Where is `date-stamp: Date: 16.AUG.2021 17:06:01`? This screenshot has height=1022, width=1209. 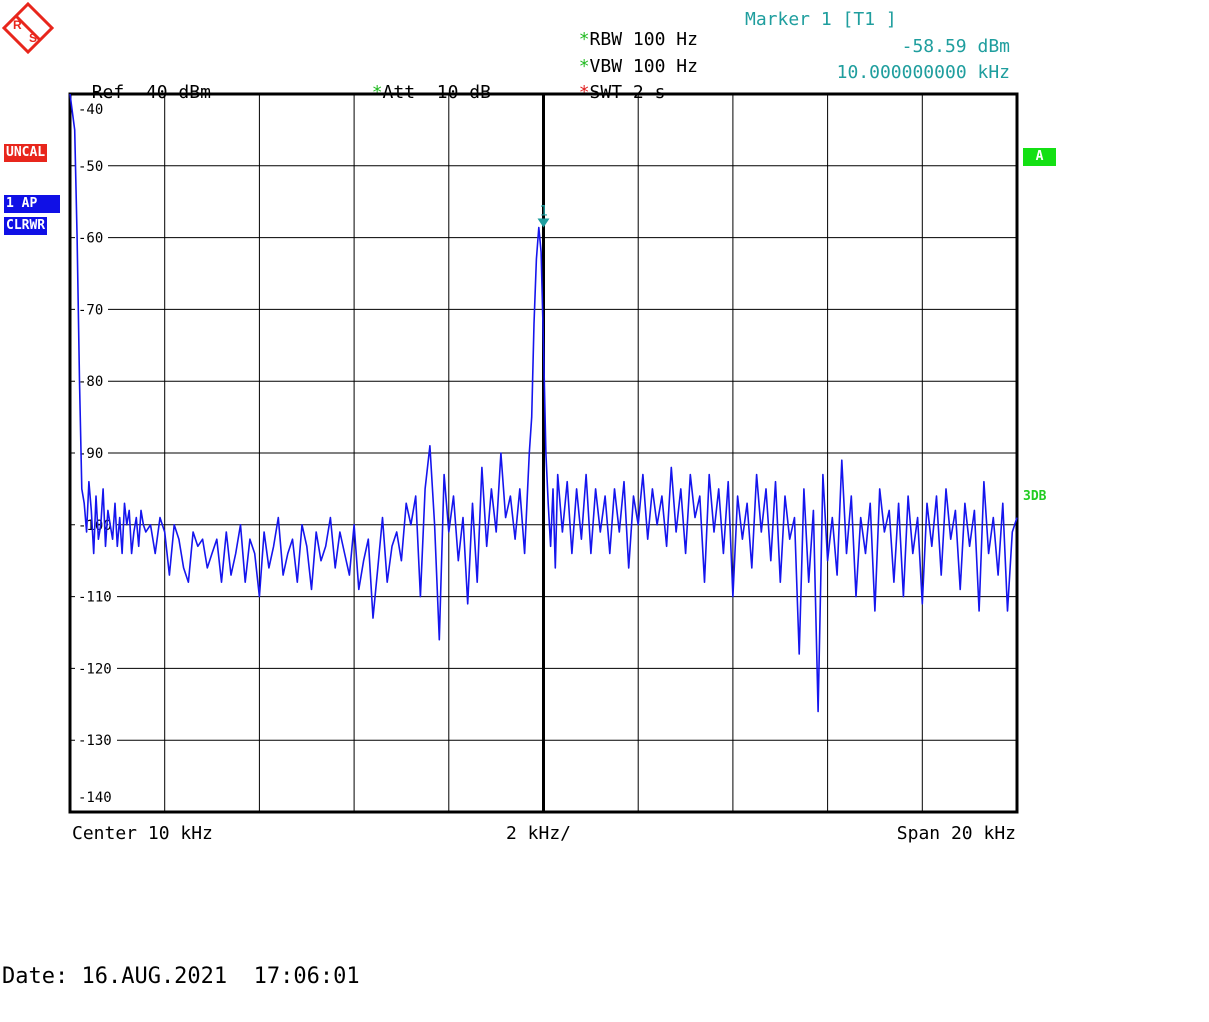 date-stamp: Date: 16.AUG.2021 17:06:01 is located at coordinates (181, 976).